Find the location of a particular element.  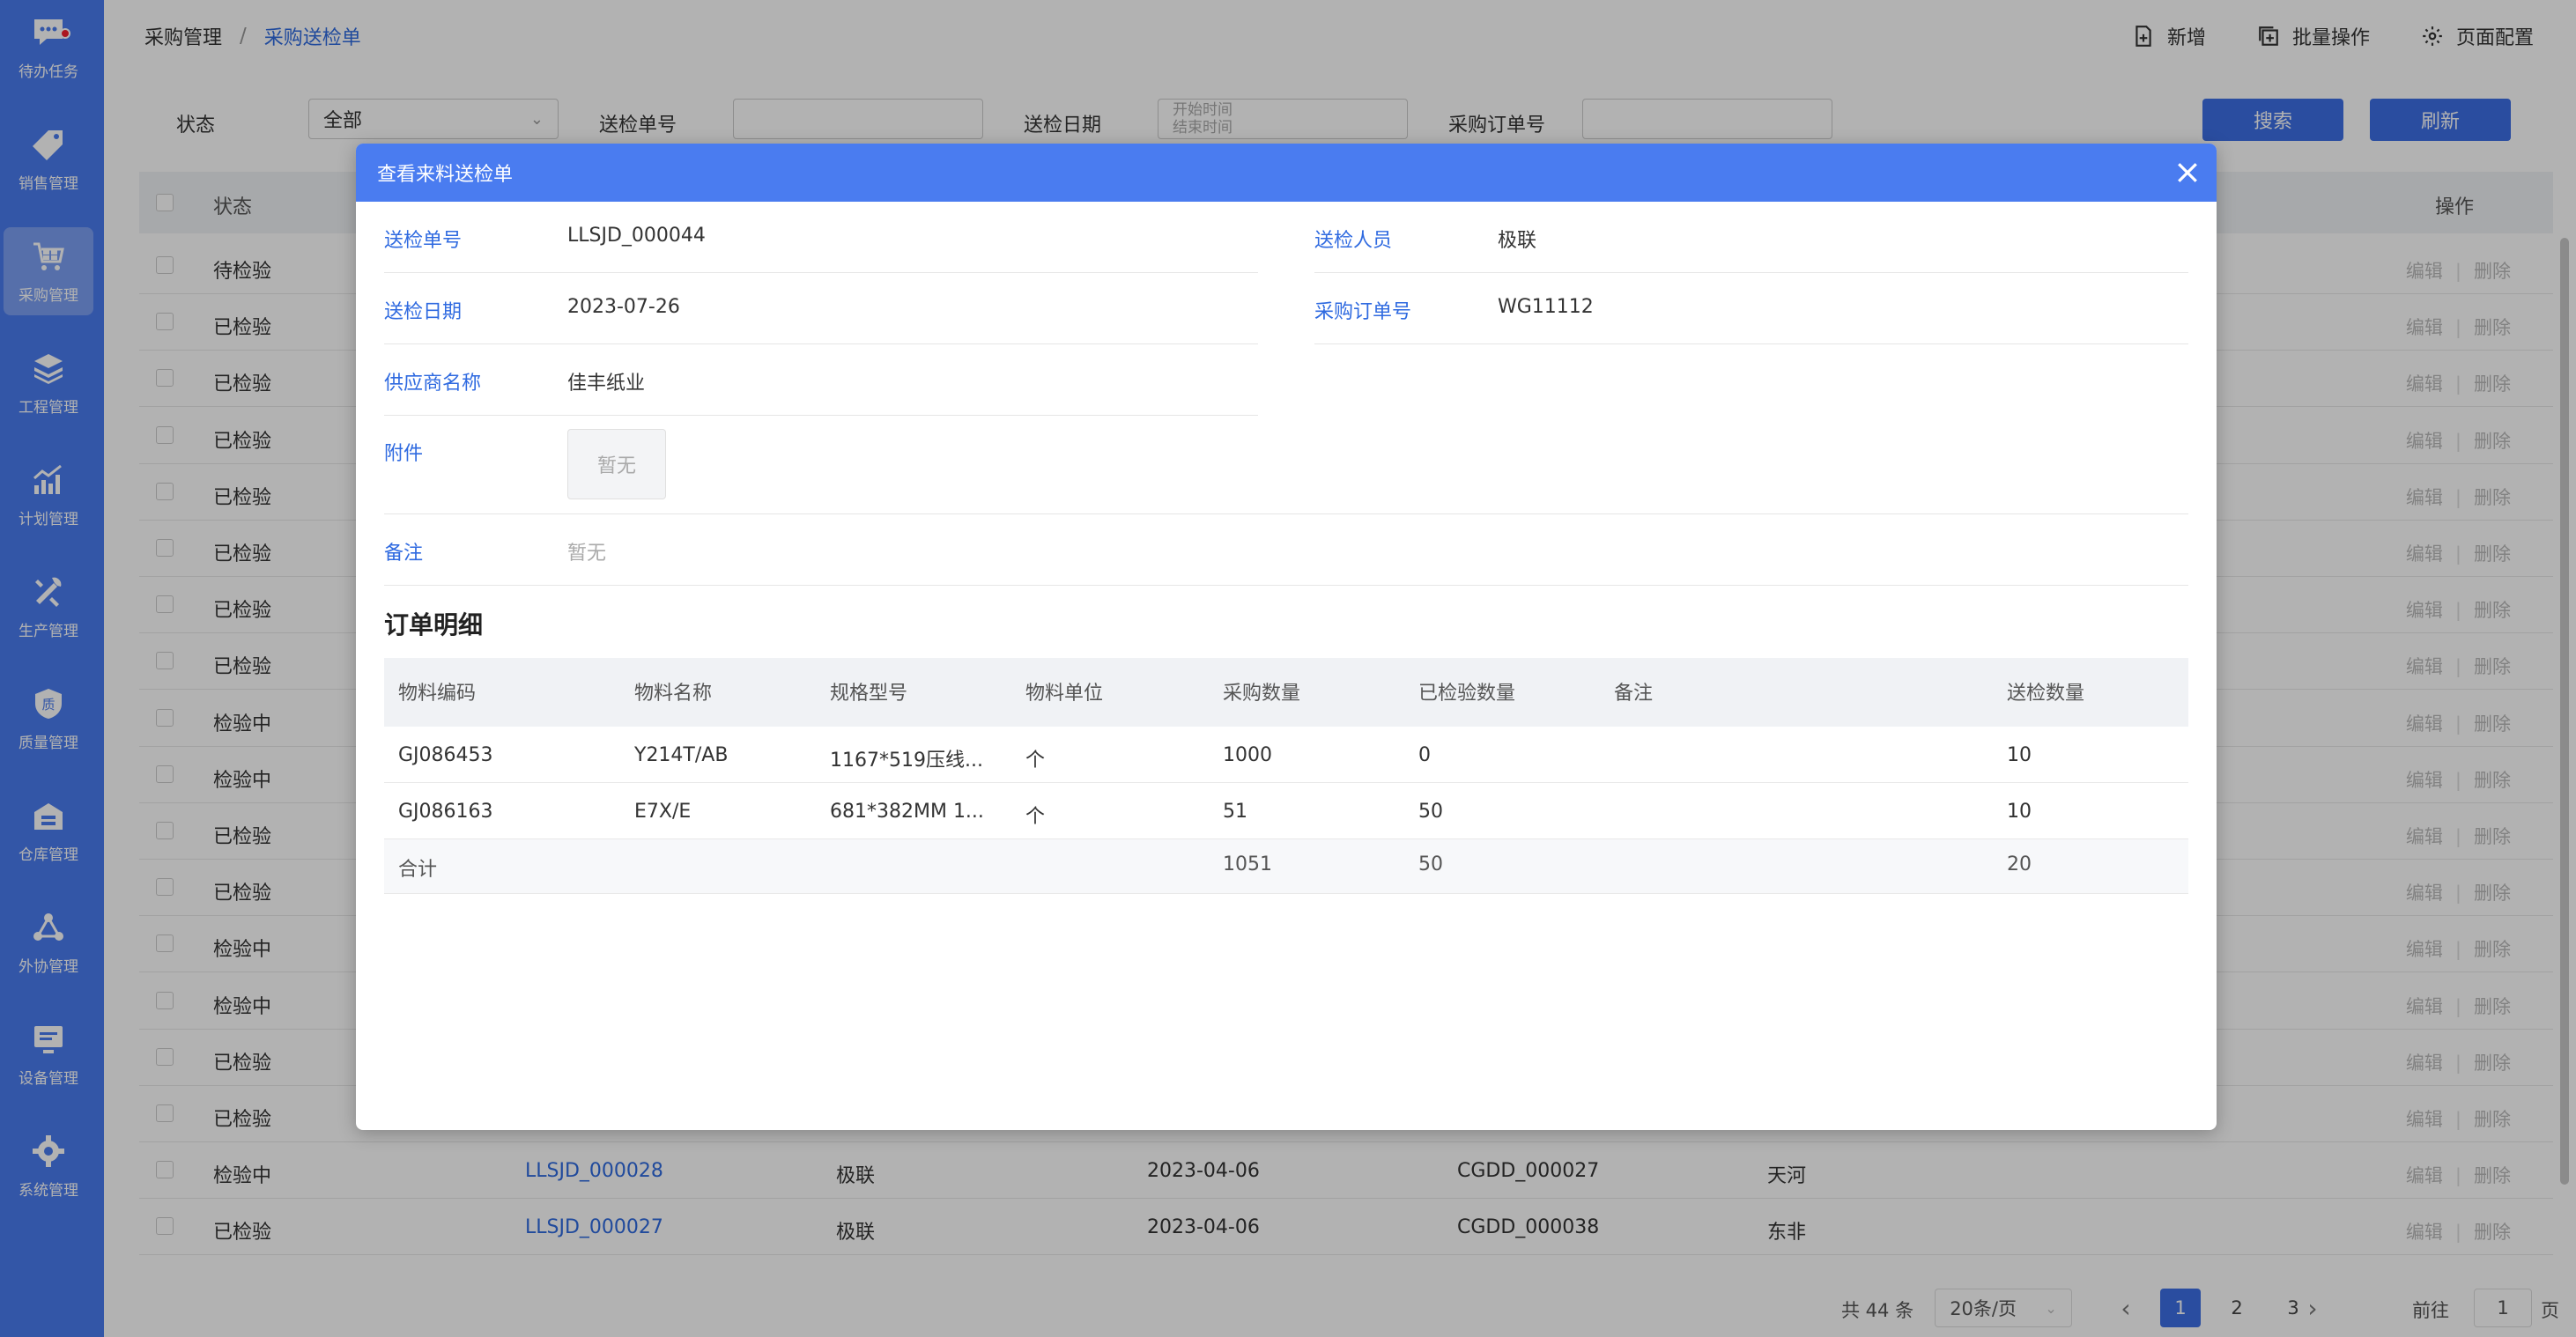

close-icon is located at coordinates (2187, 172).